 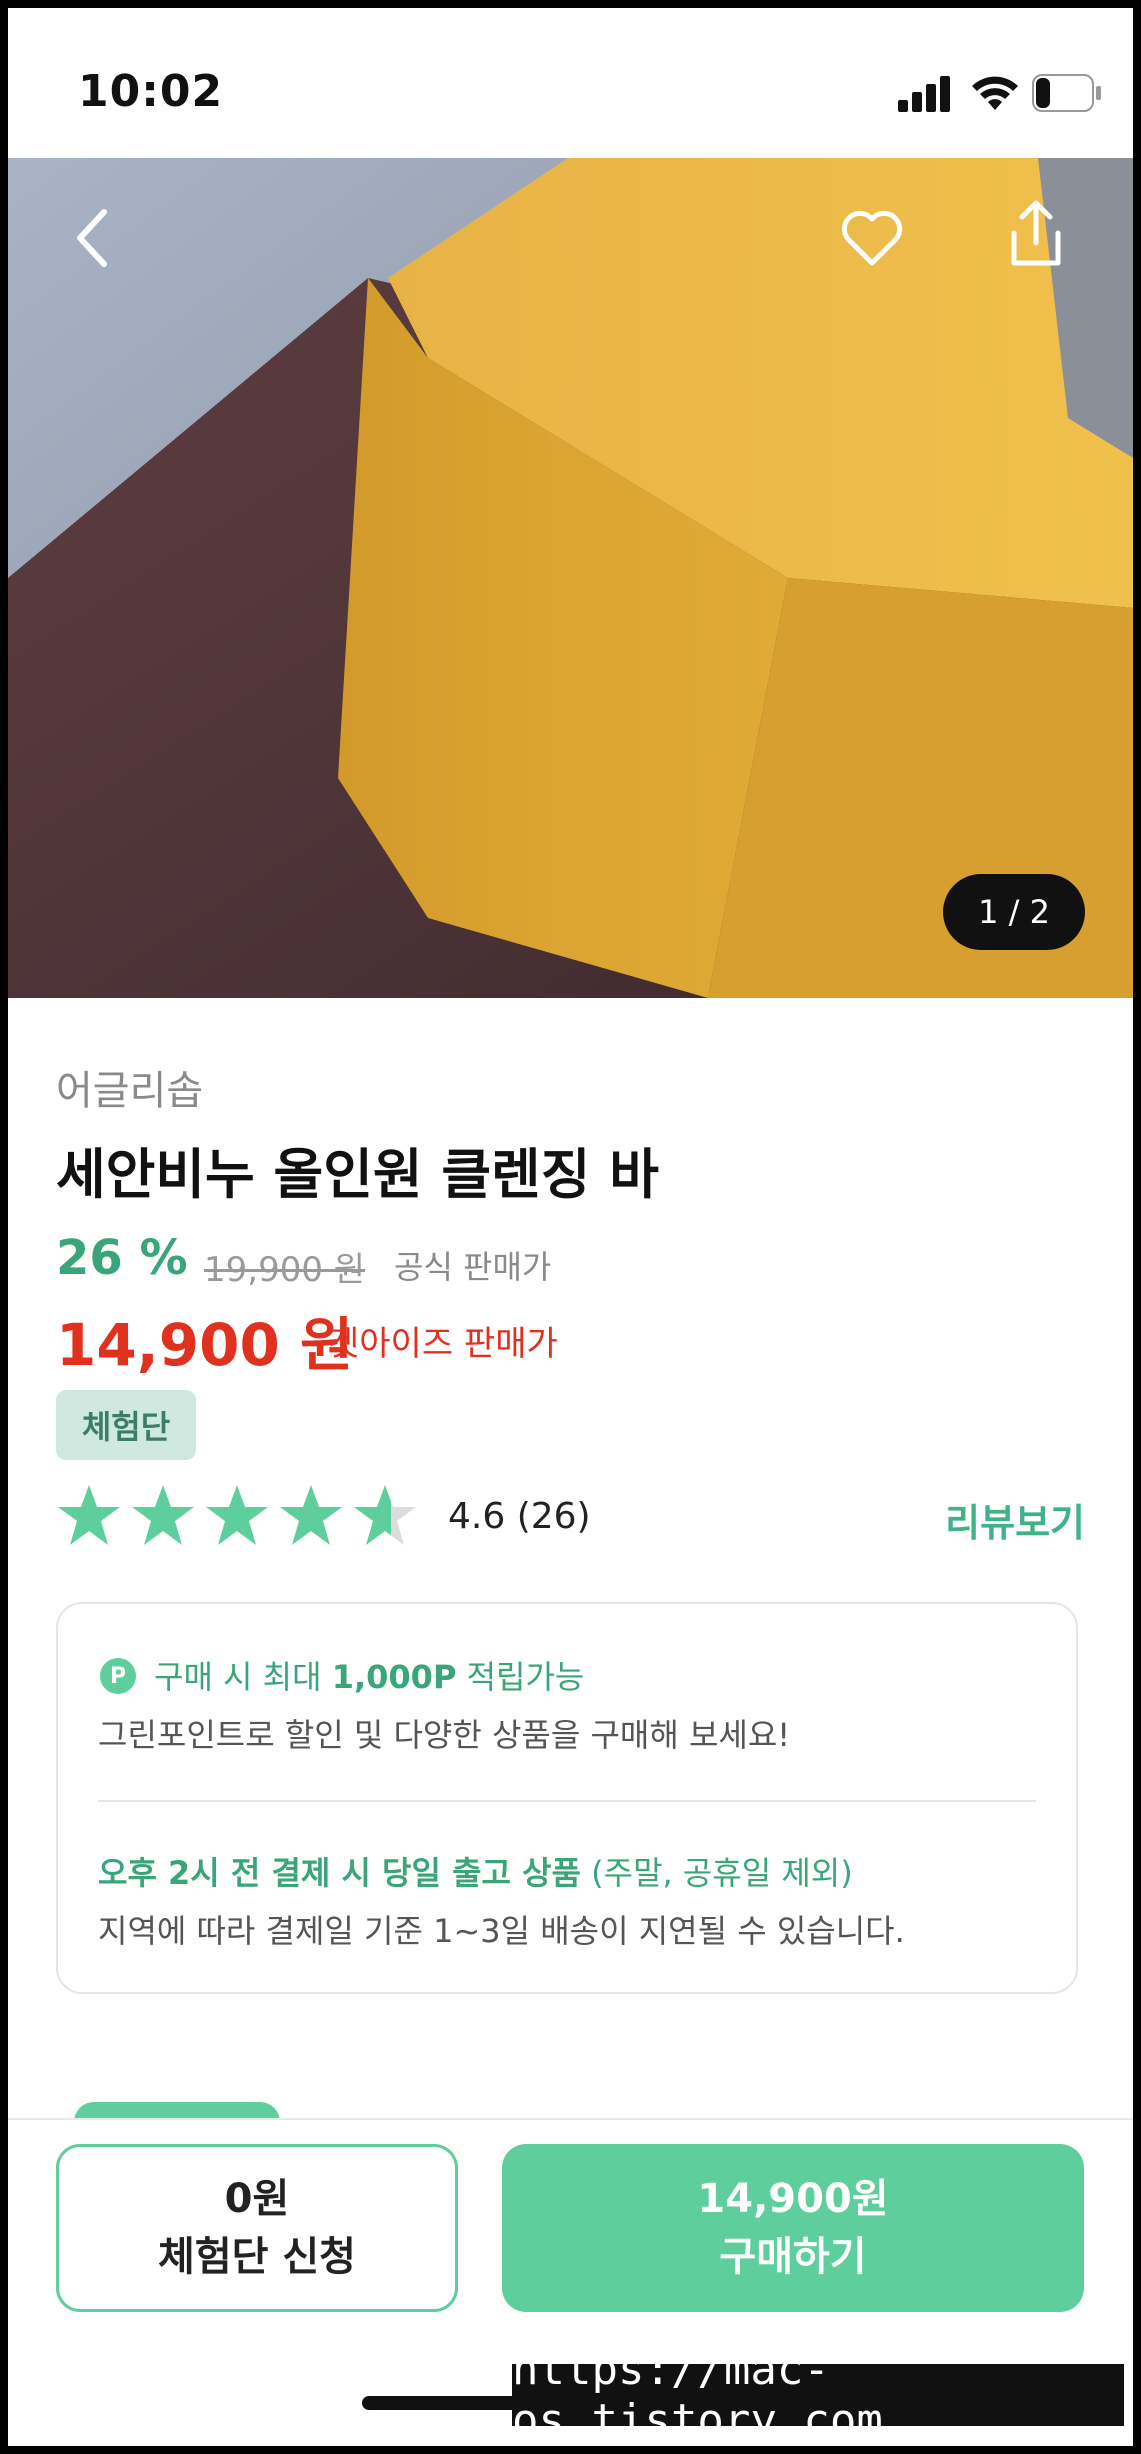 What do you see at coordinates (444, 1735) in the screenshot?
I see `point-description: 그린포인트로 할인 및 다양한 상품을 구매해 보세요!` at bounding box center [444, 1735].